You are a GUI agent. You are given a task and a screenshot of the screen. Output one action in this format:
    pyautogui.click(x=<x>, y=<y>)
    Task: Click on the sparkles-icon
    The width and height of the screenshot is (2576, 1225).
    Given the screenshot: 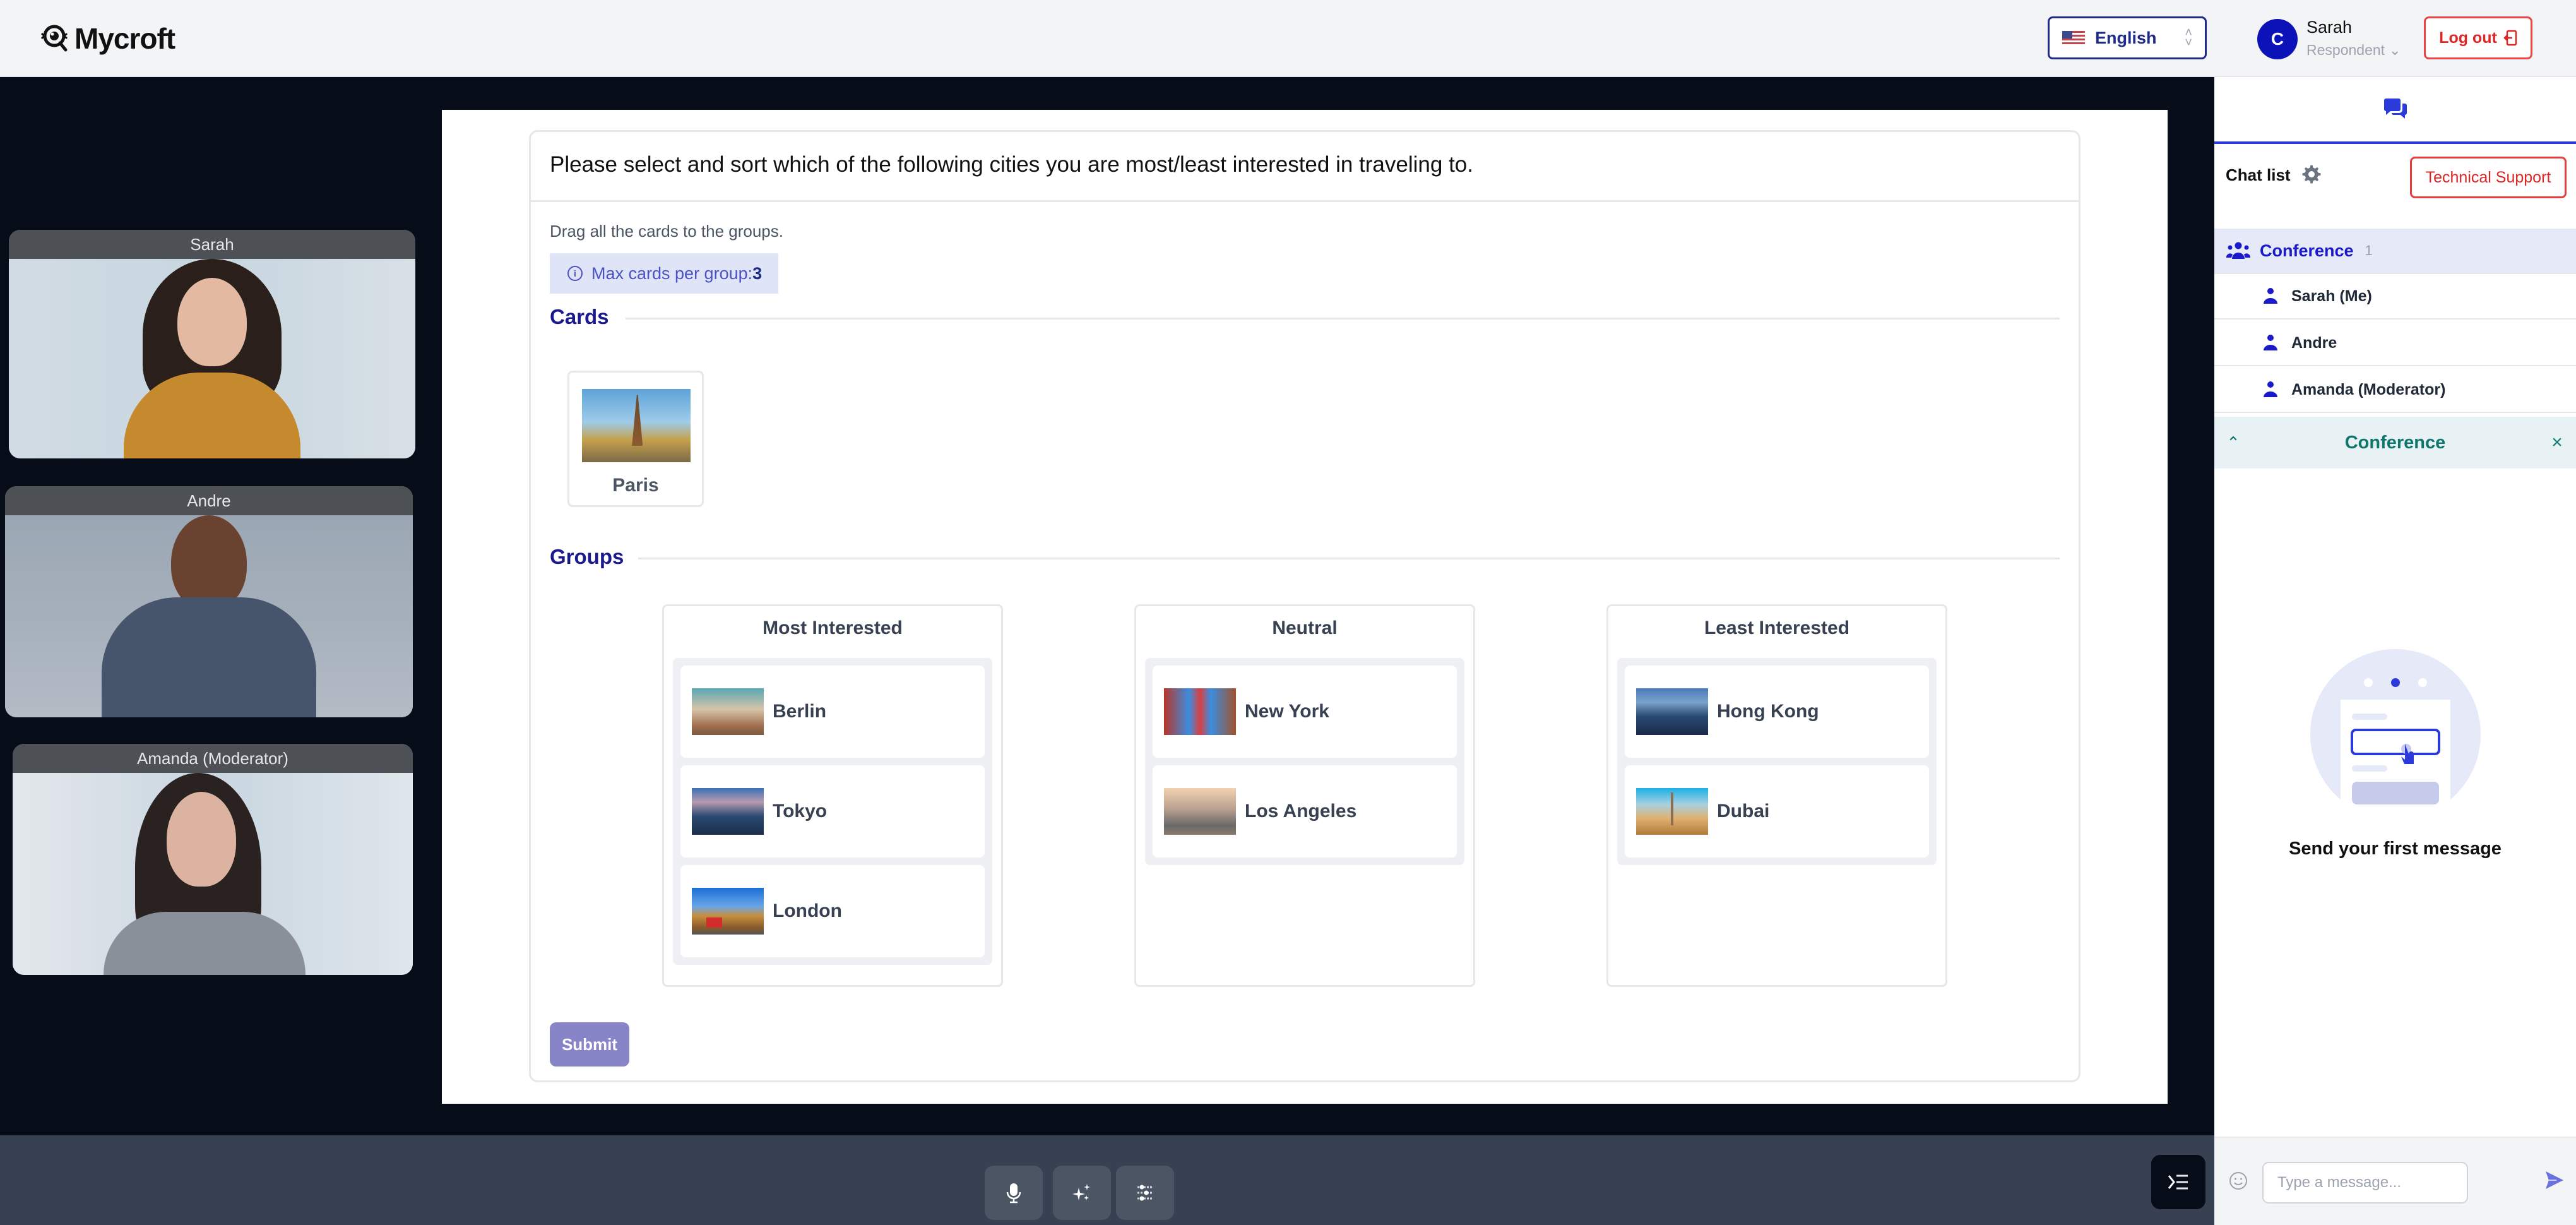 What is the action you would take?
    pyautogui.click(x=1081, y=1192)
    